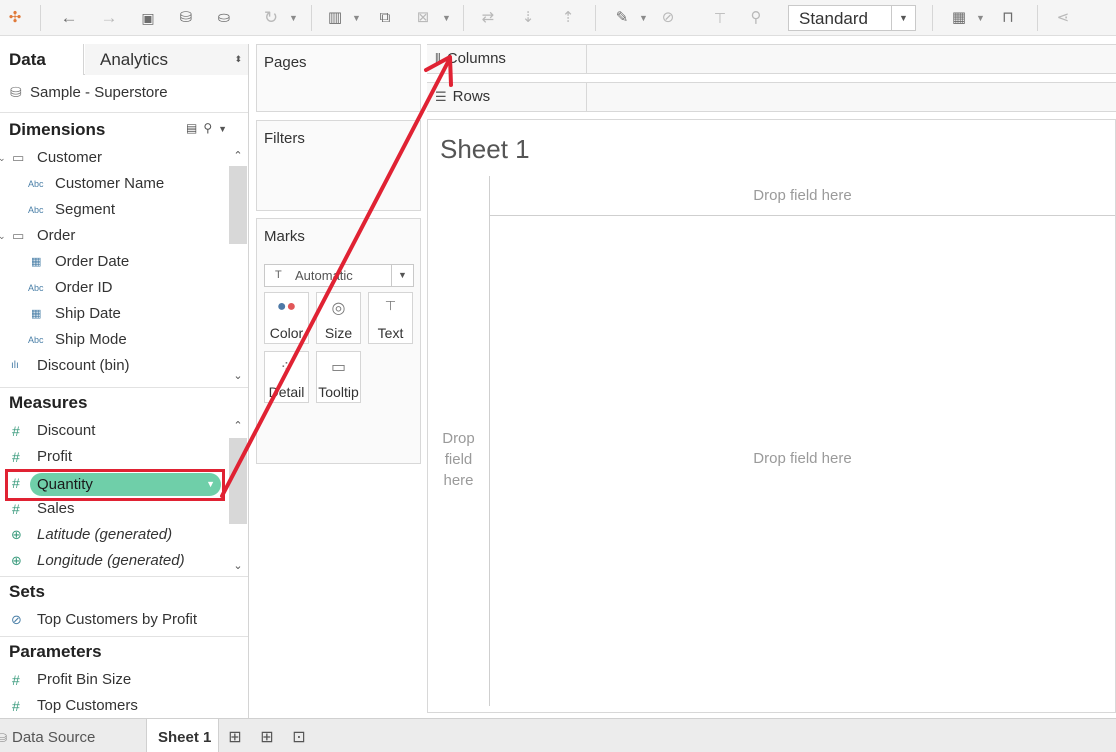 Image resolution: width=1116 pixels, height=752 pixels. What do you see at coordinates (338, 308) in the screenshot?
I see `size-icon: ◎` at bounding box center [338, 308].